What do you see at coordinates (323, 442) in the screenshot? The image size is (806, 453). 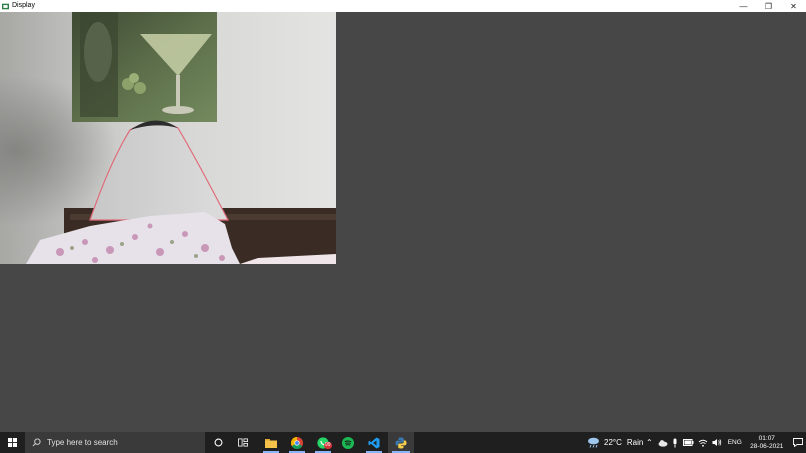 I see `whatsapp-button: 99` at bounding box center [323, 442].